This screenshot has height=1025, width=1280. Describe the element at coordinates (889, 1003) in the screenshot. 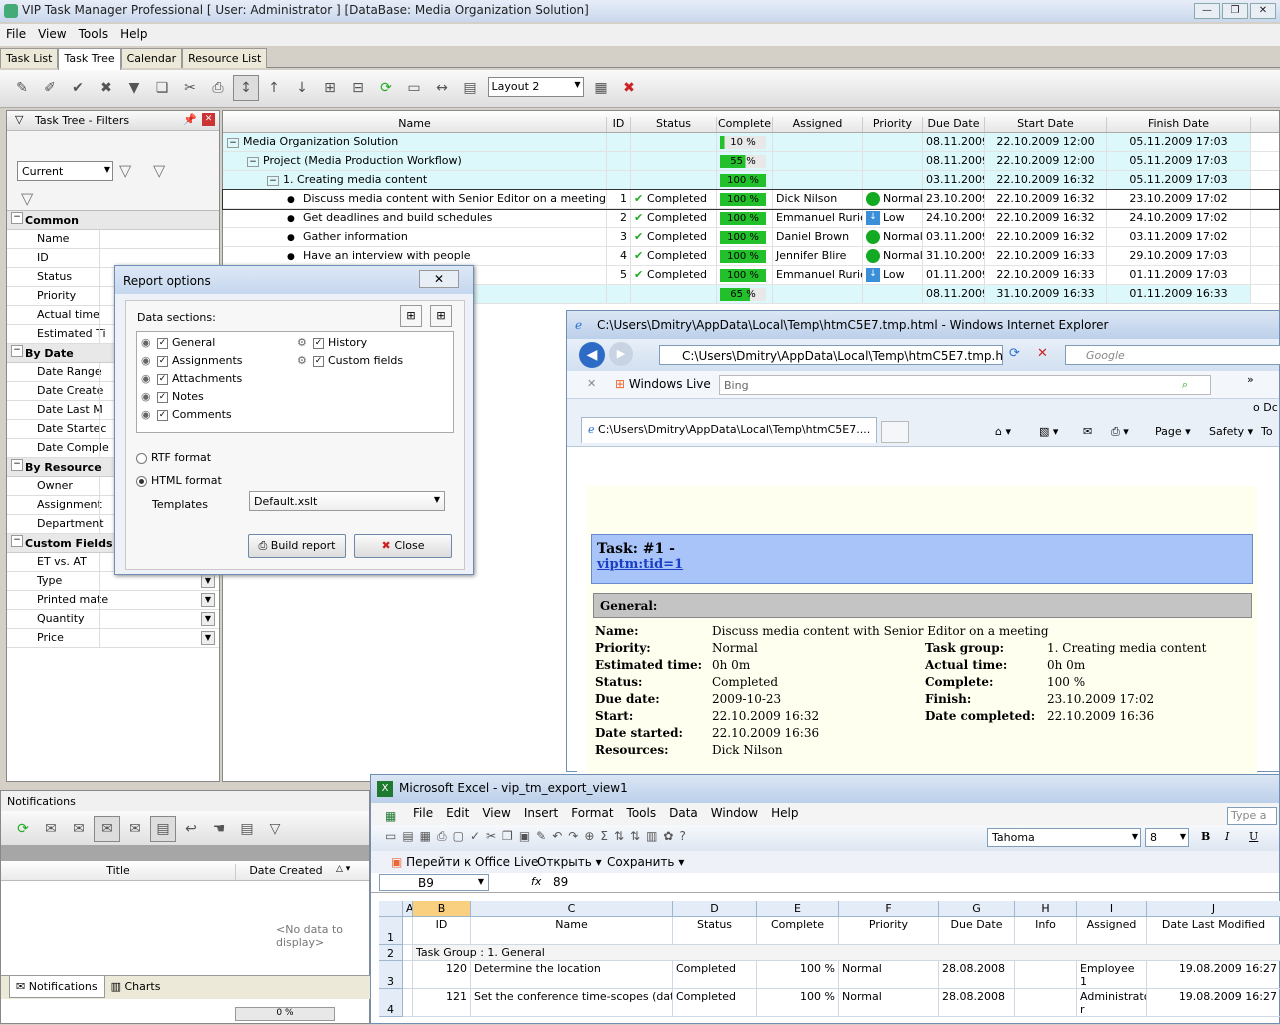

I see `cell: Normal` at that location.